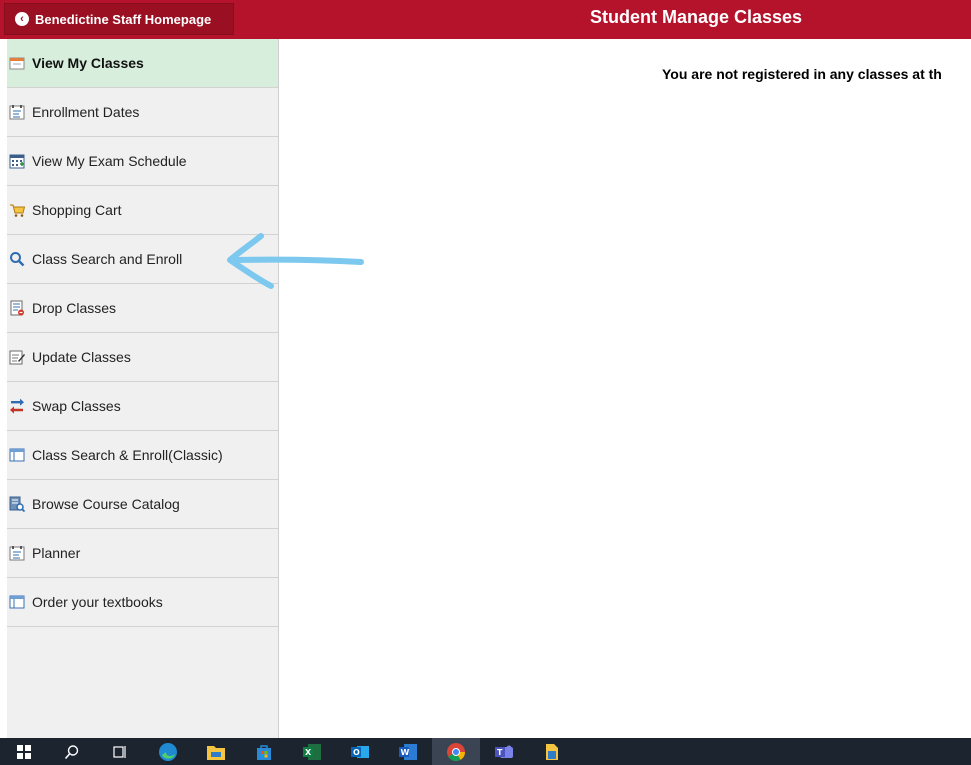 Image resolution: width=971 pixels, height=765 pixels. Describe the element at coordinates (17, 161) in the screenshot. I see `exam-calendar-icon` at that location.